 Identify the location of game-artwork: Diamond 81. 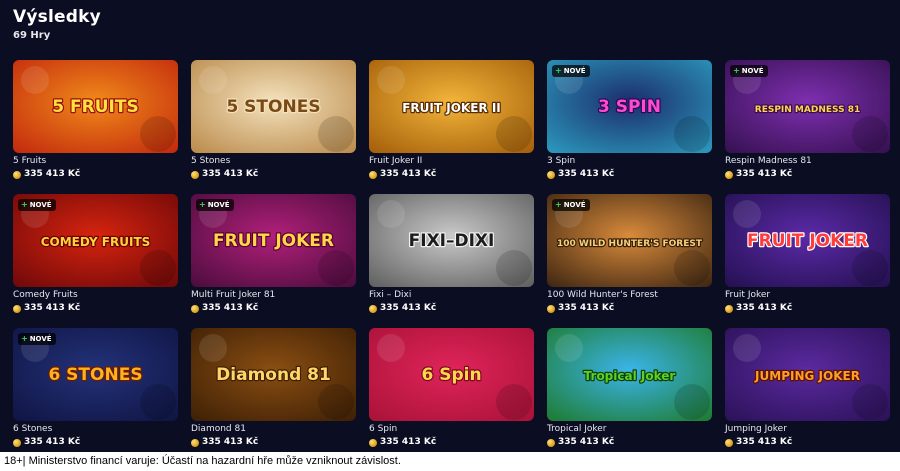
(273, 374).